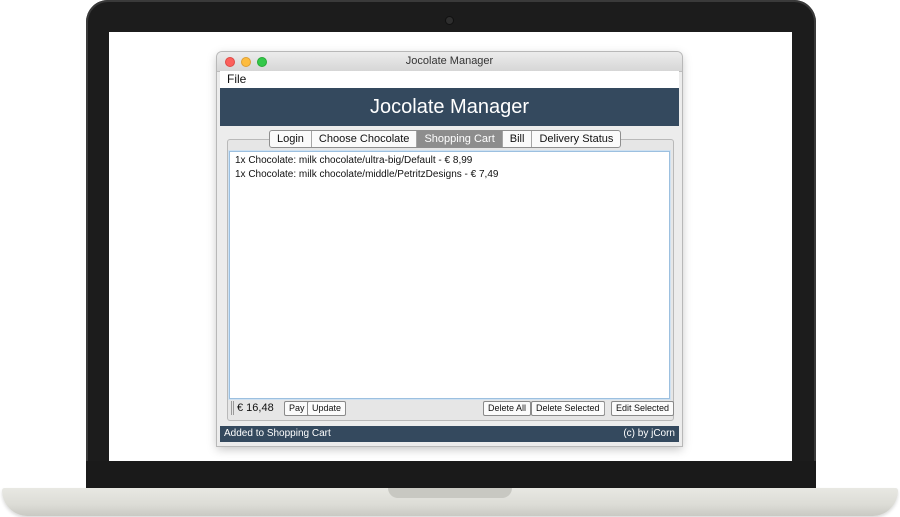  What do you see at coordinates (297, 408) in the screenshot?
I see `pay-button: Pay` at bounding box center [297, 408].